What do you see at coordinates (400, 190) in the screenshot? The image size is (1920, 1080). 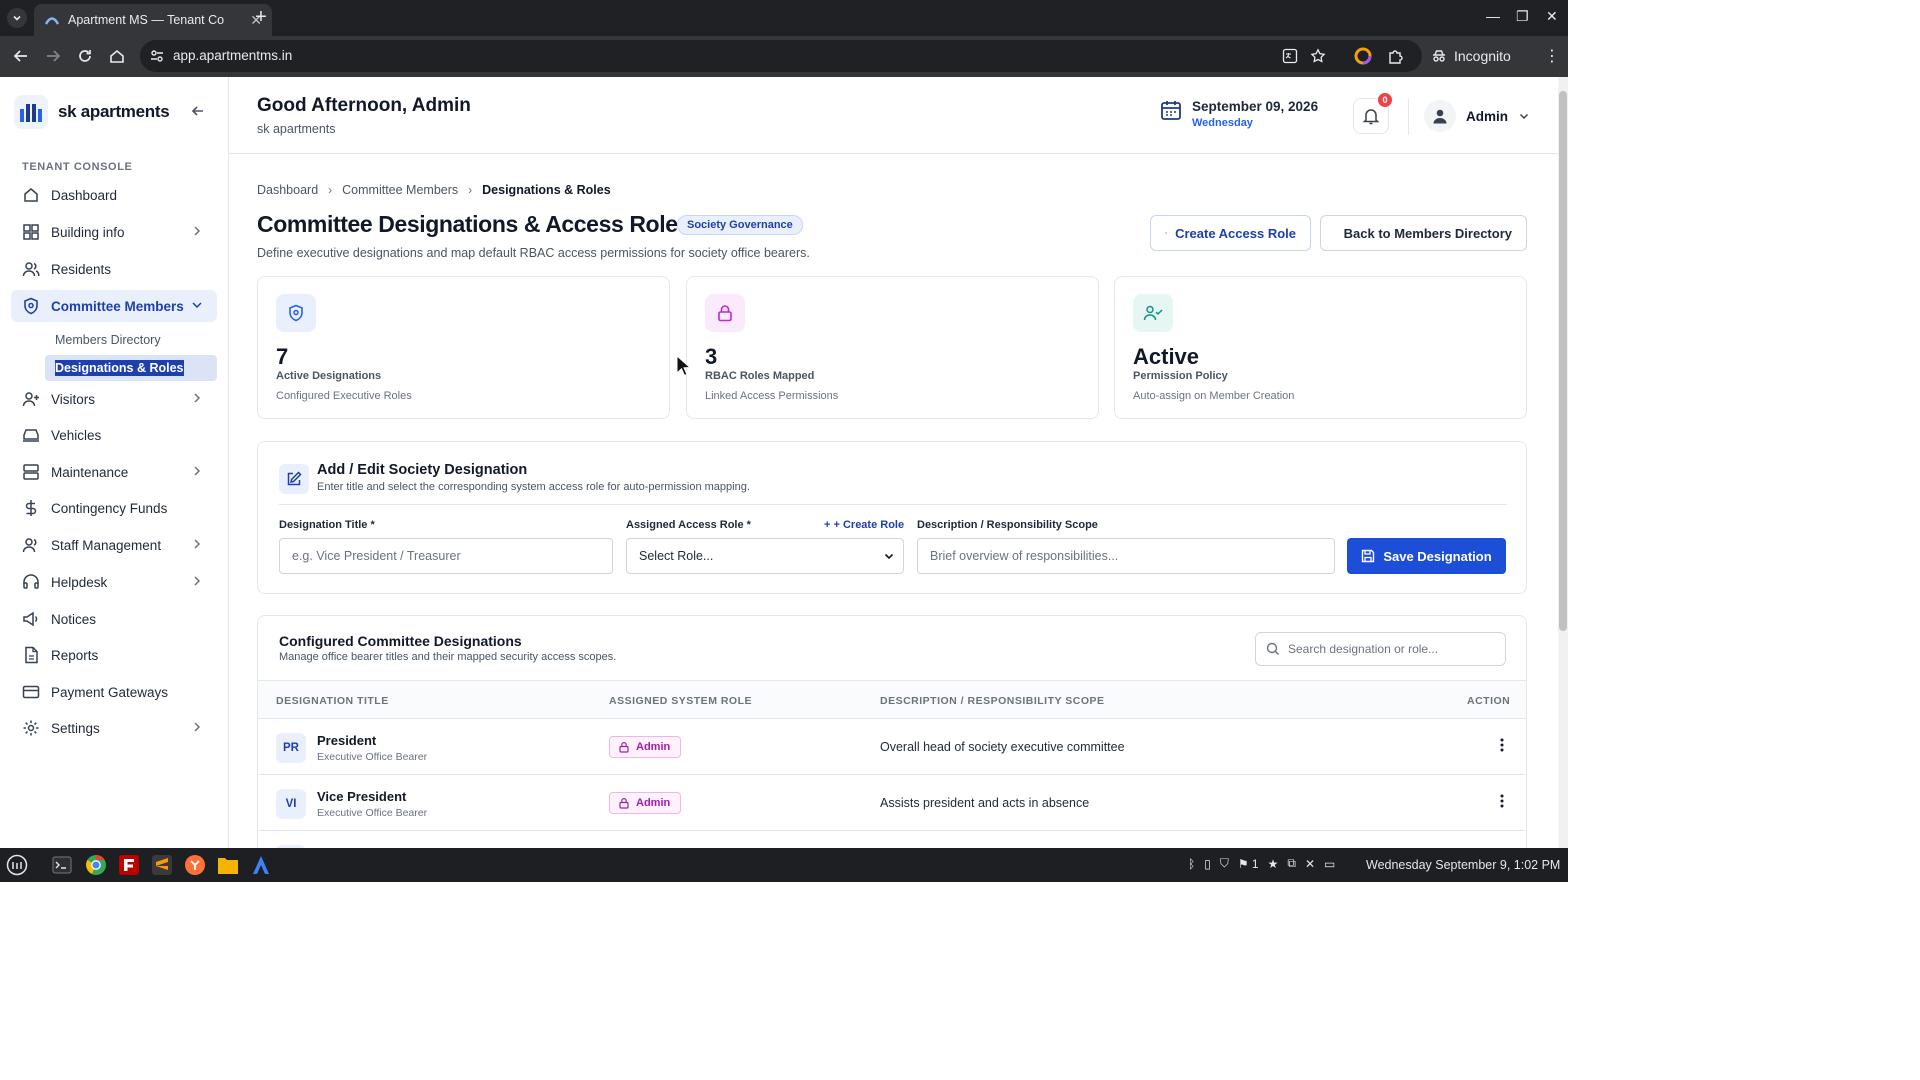 I see `breadcrumb-committee-members: Committee Members` at bounding box center [400, 190].